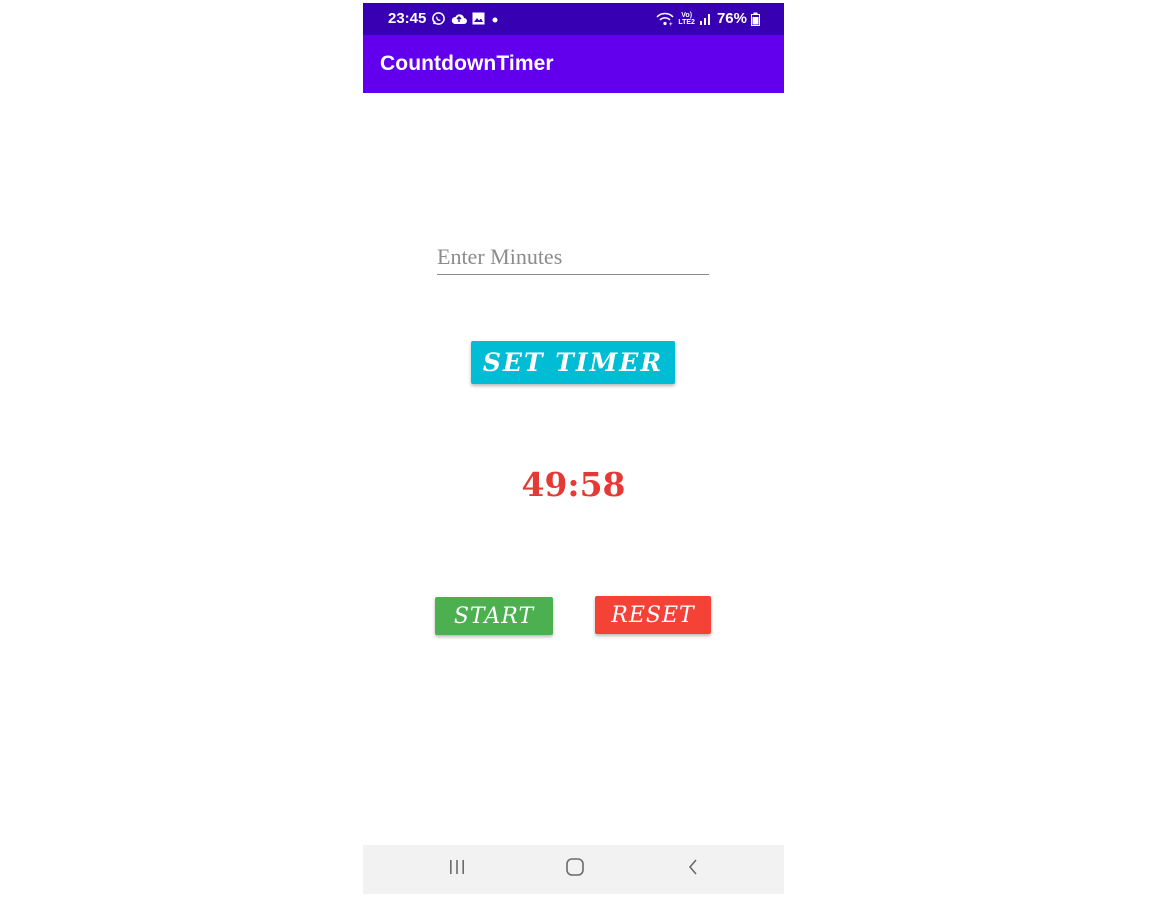 The image size is (1163, 904). What do you see at coordinates (459, 19) in the screenshot?
I see `cloud-upload-icon` at bounding box center [459, 19].